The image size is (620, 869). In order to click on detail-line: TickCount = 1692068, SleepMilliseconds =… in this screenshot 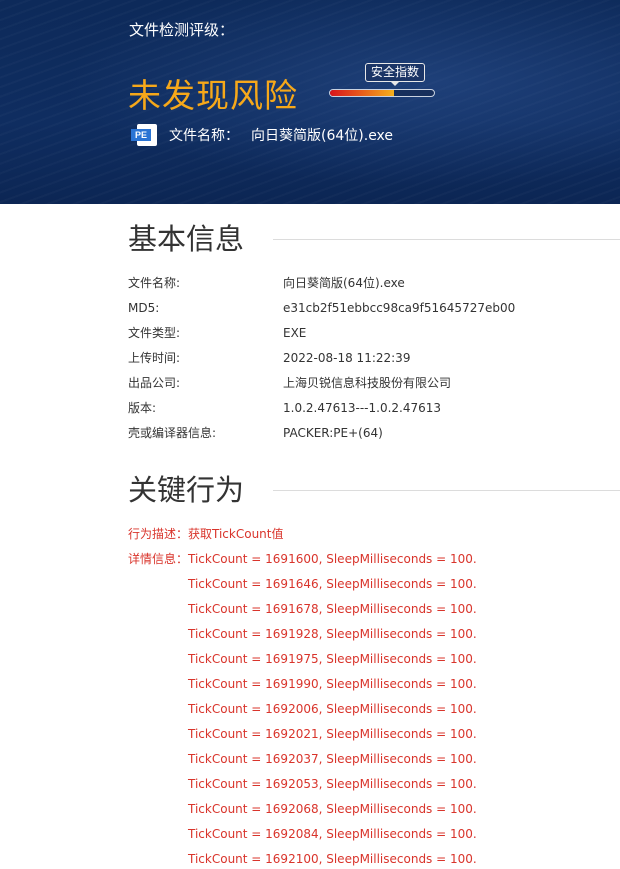, I will do `click(332, 809)`.